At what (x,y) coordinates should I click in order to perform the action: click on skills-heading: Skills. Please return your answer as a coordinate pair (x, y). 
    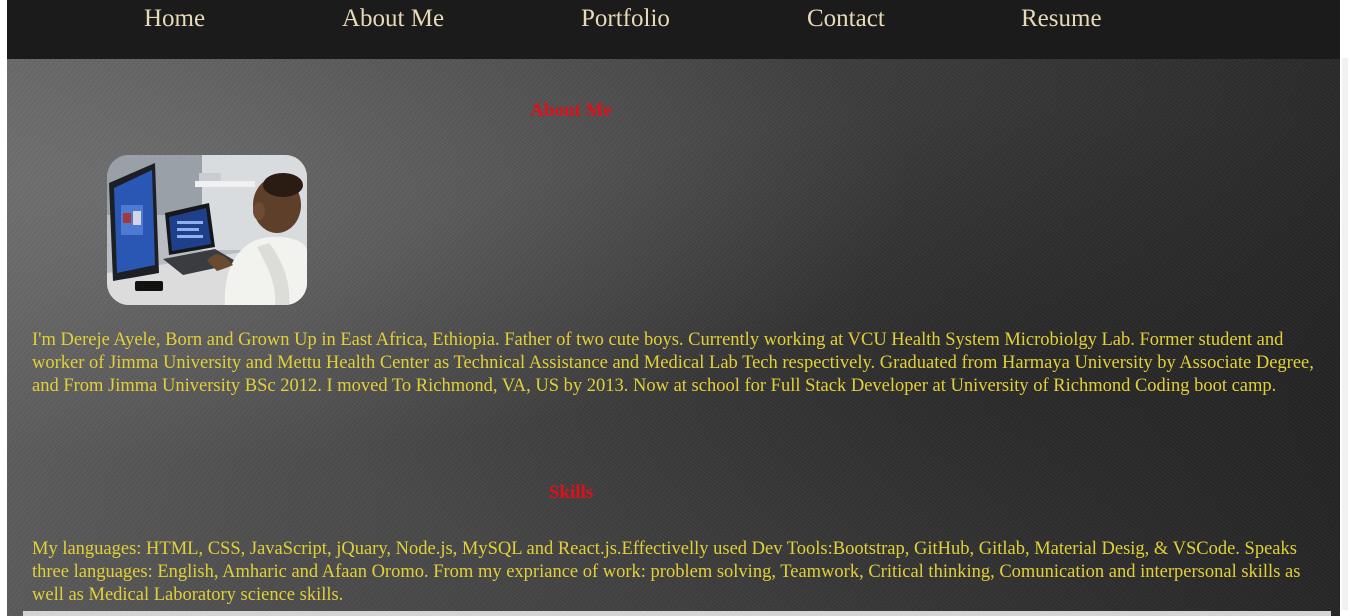
    Looking at the image, I should click on (571, 492).